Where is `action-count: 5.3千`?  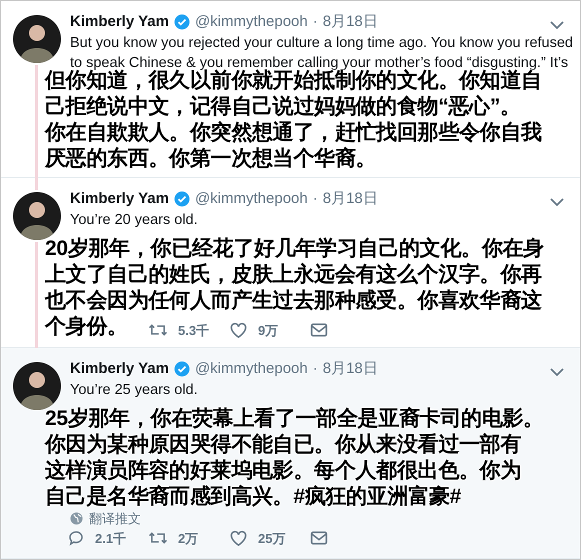
action-count: 5.3千 is located at coordinates (194, 331).